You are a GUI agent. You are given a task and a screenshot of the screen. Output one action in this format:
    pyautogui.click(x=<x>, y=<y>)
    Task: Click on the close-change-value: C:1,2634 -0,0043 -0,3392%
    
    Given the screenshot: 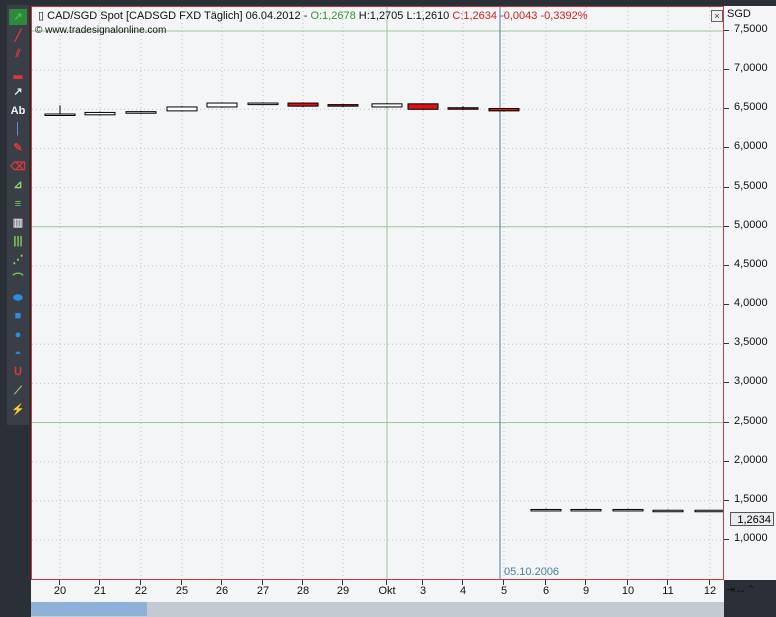 What is the action you would take?
    pyautogui.click(x=520, y=16)
    